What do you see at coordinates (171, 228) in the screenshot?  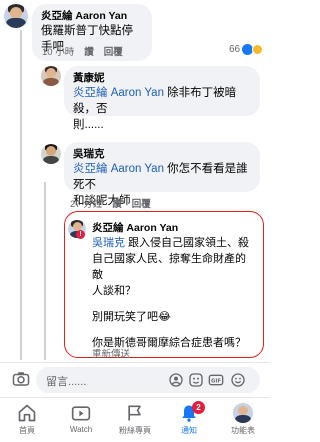 I see `reply-author: 炎亞綸 Aaron Yan` at bounding box center [171, 228].